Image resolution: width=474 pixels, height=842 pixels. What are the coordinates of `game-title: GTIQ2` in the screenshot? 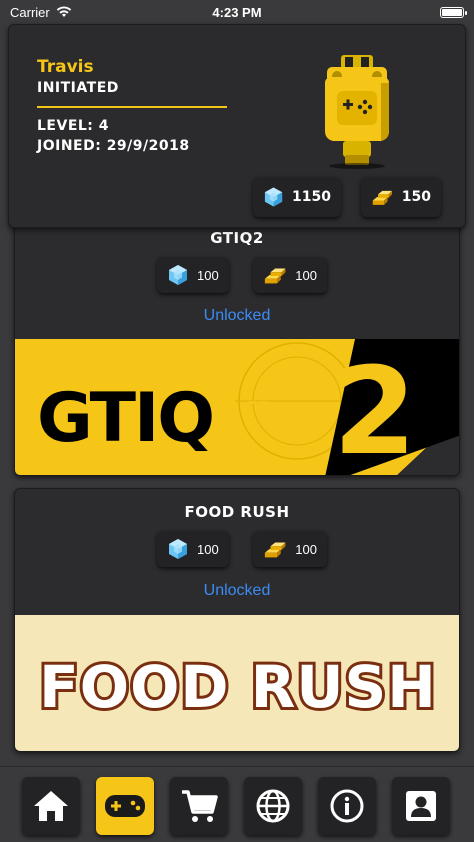 It's located at (237, 238).